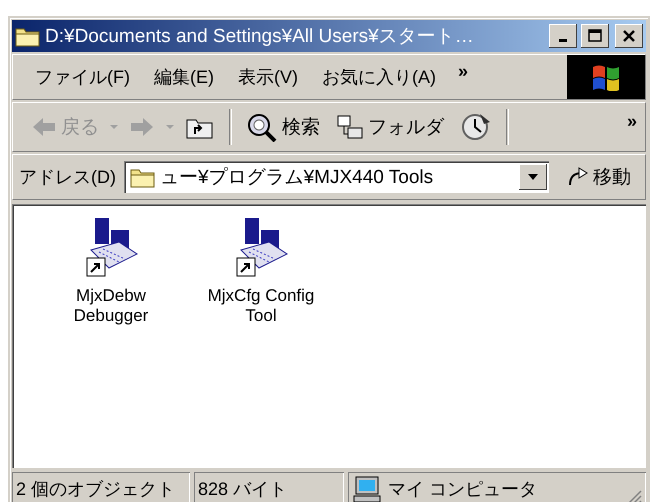  Describe the element at coordinates (350, 127) in the screenshot. I see `folders-icon` at that location.